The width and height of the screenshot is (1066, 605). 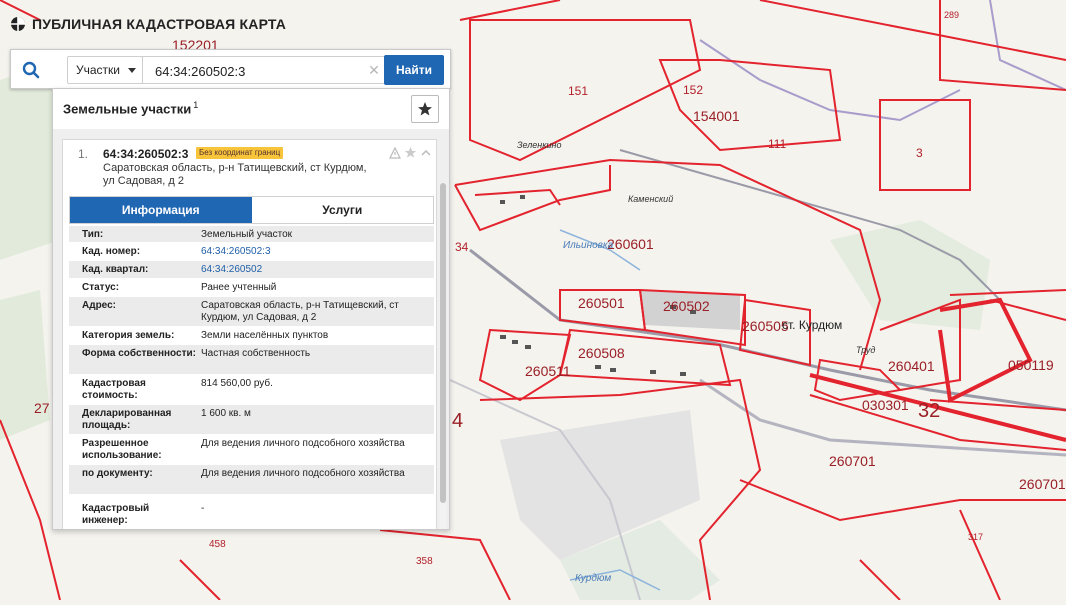 What do you see at coordinates (251, 420) in the screenshot?
I see `property-row: Декларированная площадь: 1 600 кв. м` at bounding box center [251, 420].